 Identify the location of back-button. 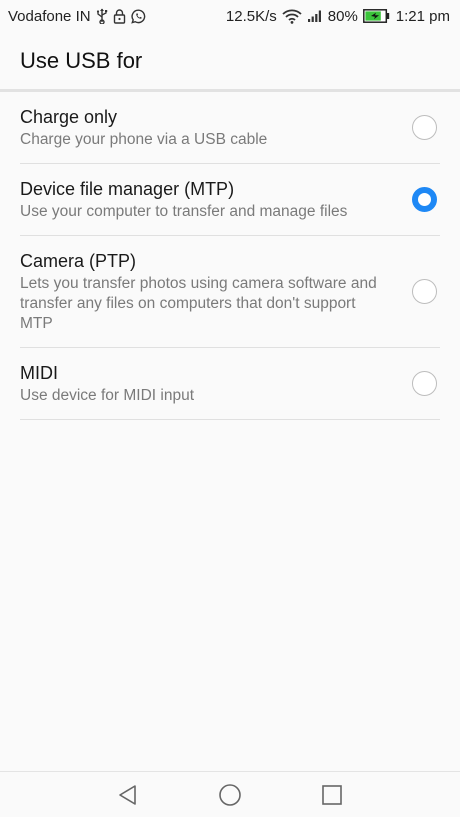
(128, 795).